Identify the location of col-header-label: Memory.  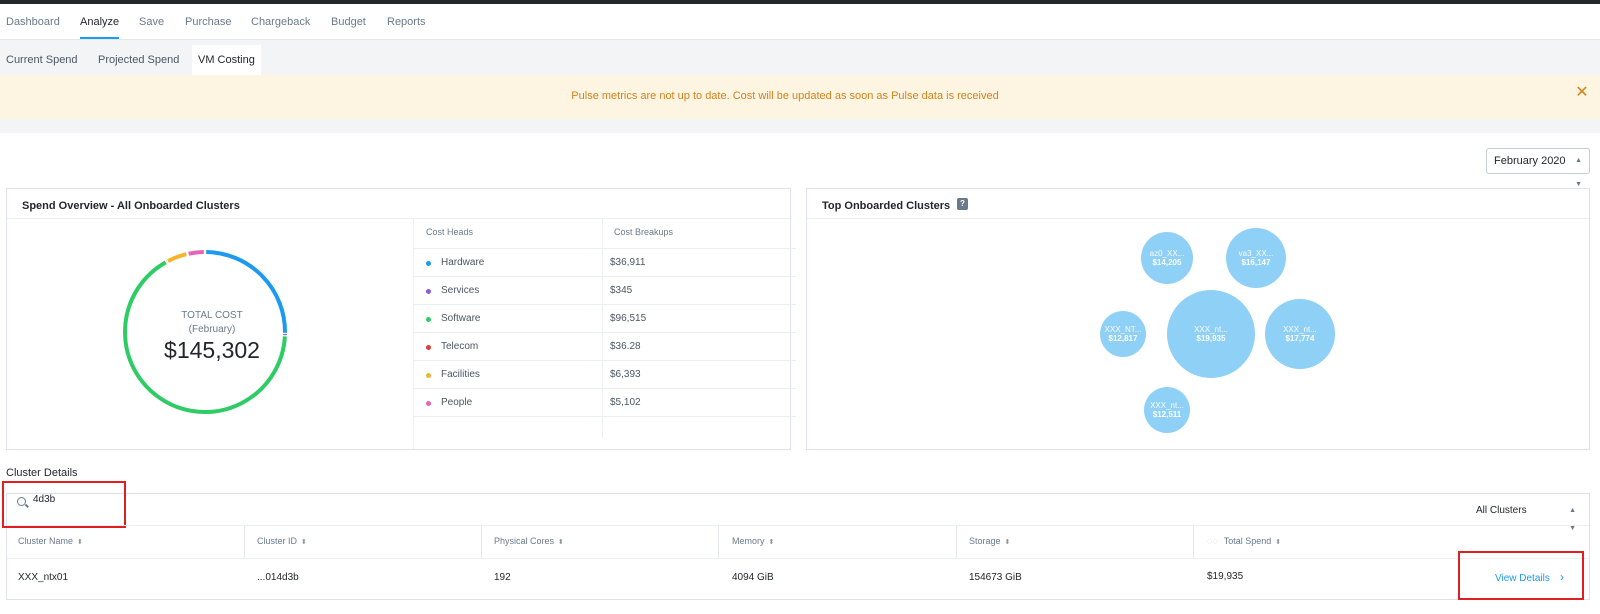
(748, 541).